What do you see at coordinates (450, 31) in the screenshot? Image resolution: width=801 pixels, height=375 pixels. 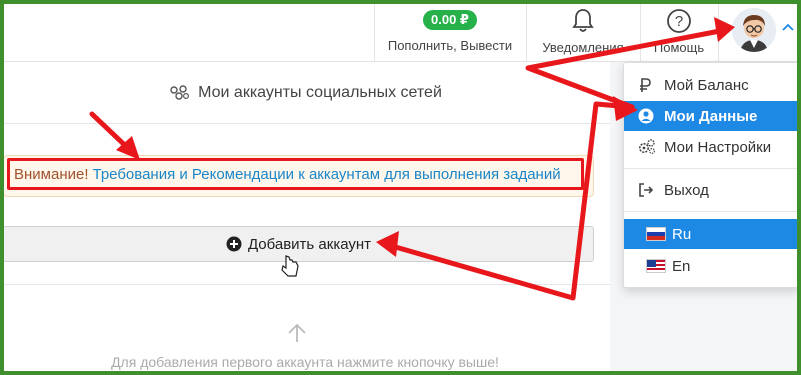 I see `deposit-withdraw-button: 0.00 ₽ Пополнить, Вывести` at bounding box center [450, 31].